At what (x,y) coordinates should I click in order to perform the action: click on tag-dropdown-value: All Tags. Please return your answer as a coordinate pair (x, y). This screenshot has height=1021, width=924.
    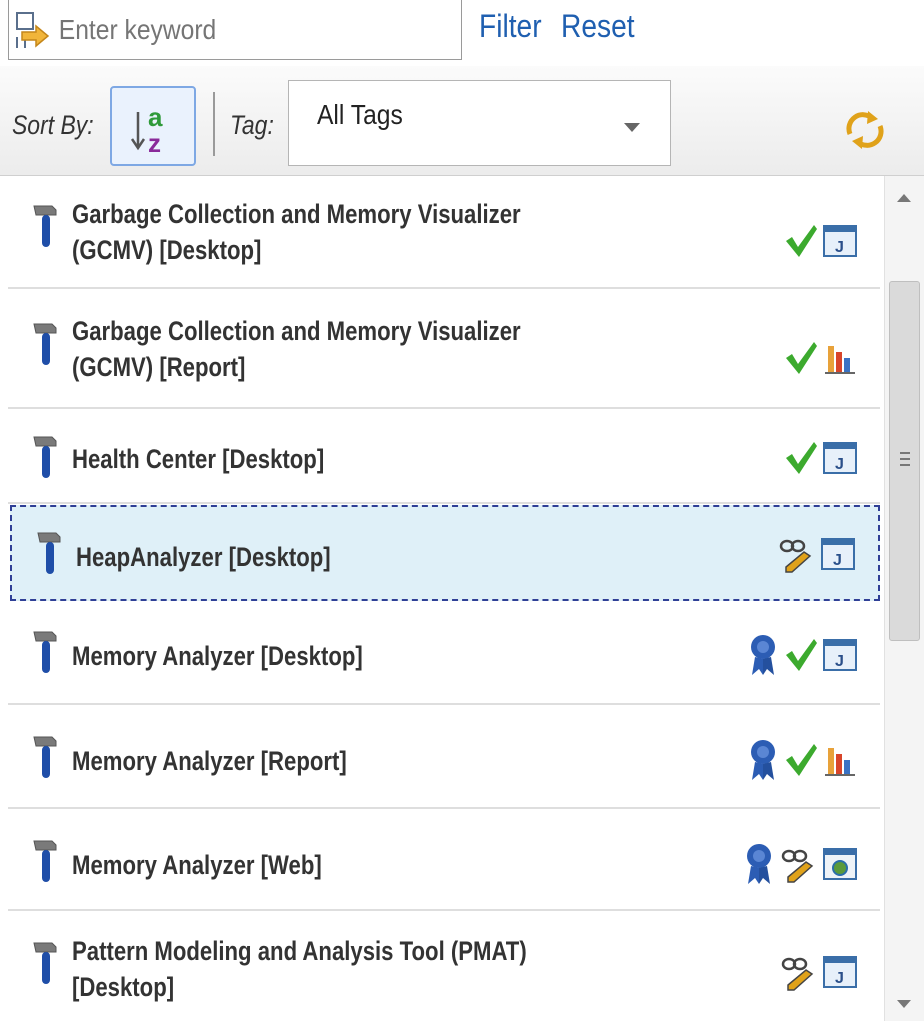
    Looking at the image, I should click on (360, 114).